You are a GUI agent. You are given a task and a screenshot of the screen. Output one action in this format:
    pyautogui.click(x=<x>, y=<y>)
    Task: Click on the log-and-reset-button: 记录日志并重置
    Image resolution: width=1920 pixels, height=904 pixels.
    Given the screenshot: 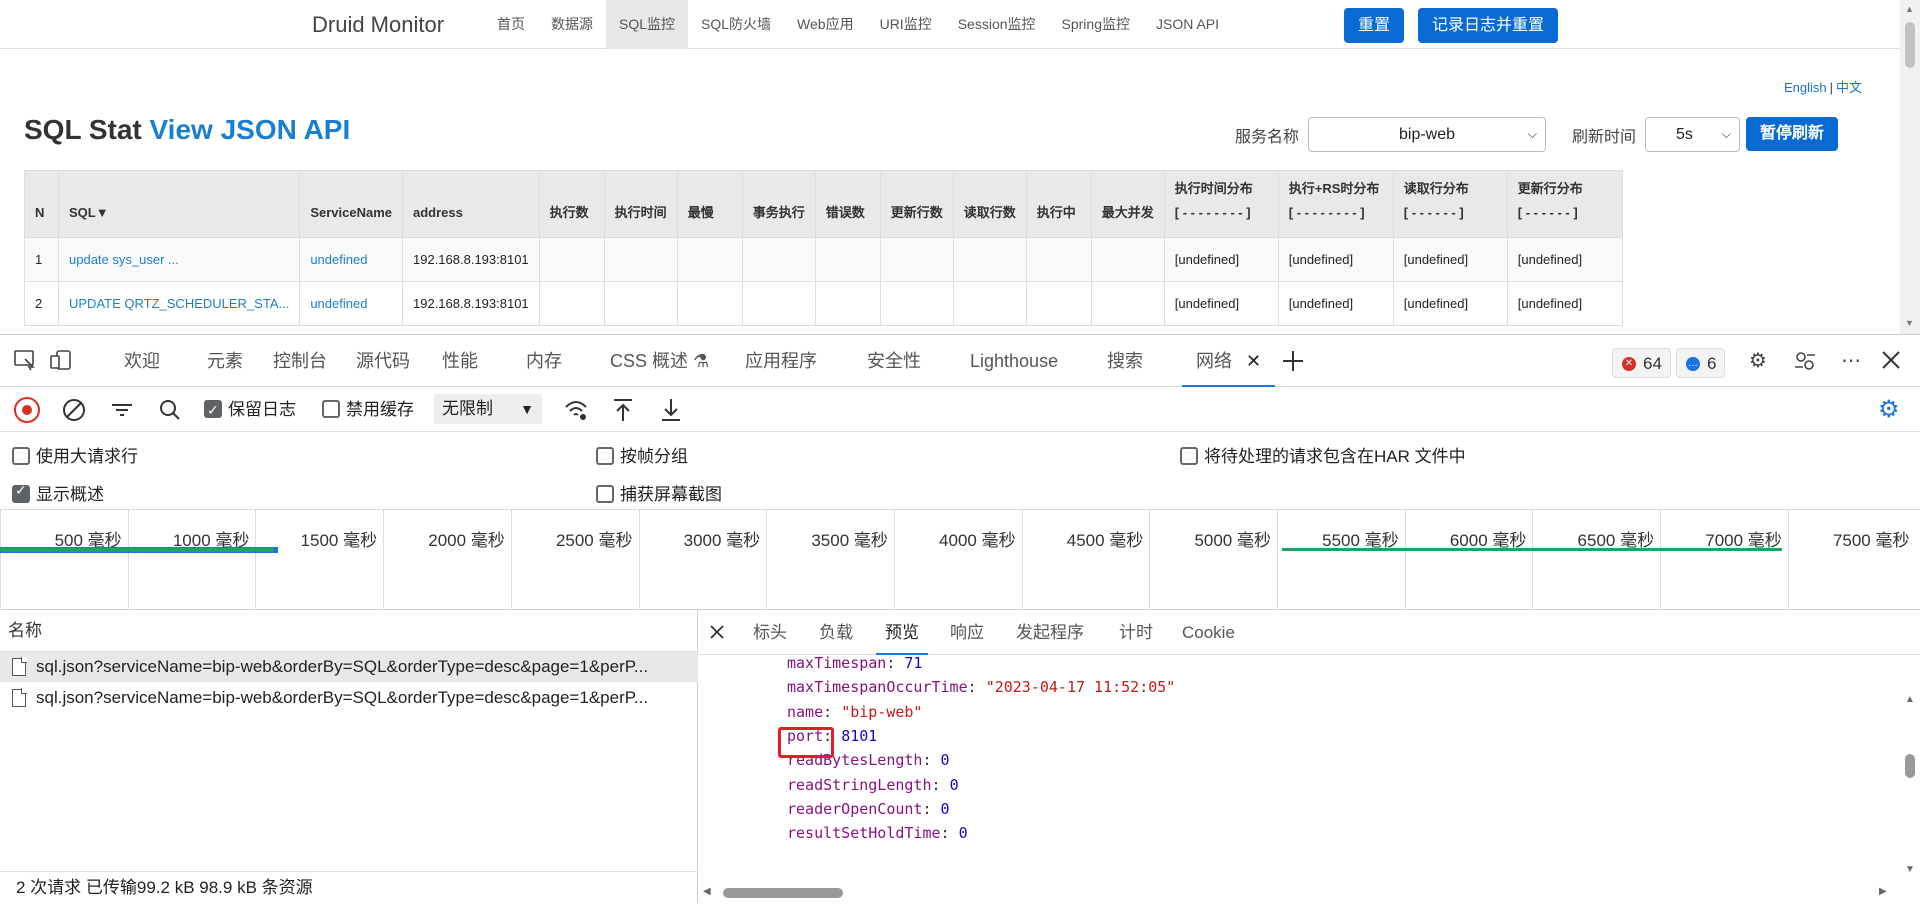 What is the action you would take?
    pyautogui.click(x=1488, y=25)
    